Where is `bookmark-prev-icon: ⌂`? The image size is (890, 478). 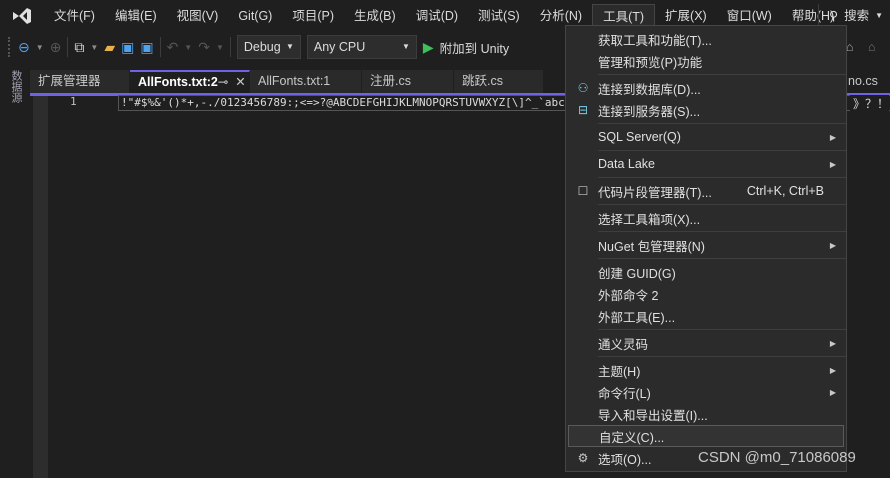 bookmark-prev-icon: ⌂ is located at coordinates (872, 47).